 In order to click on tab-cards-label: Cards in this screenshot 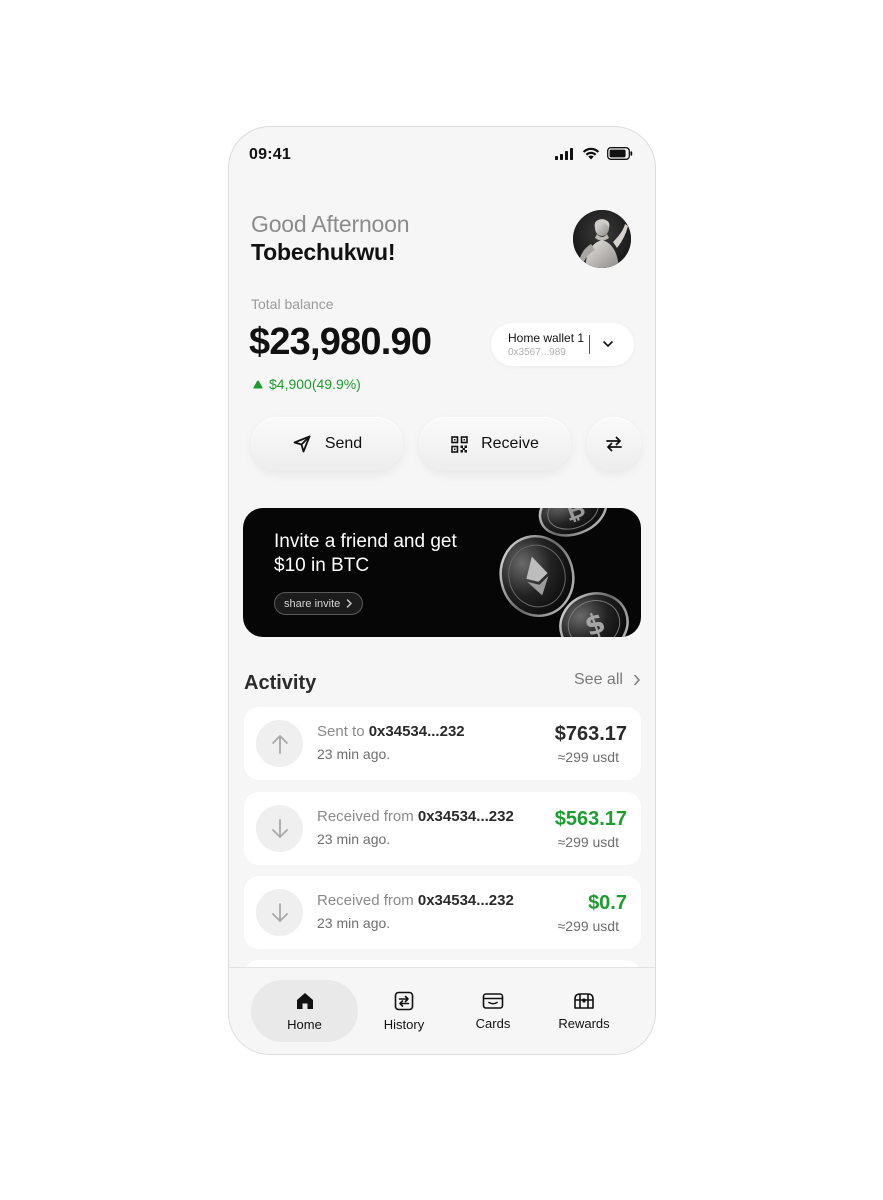, I will do `click(493, 1023)`.